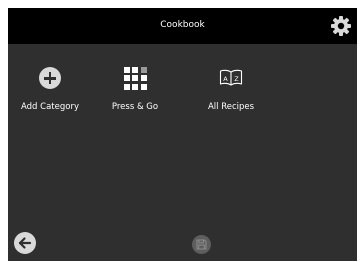 Image resolution: width=364 pixels, height=262 pixels. I want to click on press-and-go-button: Press & Go, so click(135, 94).